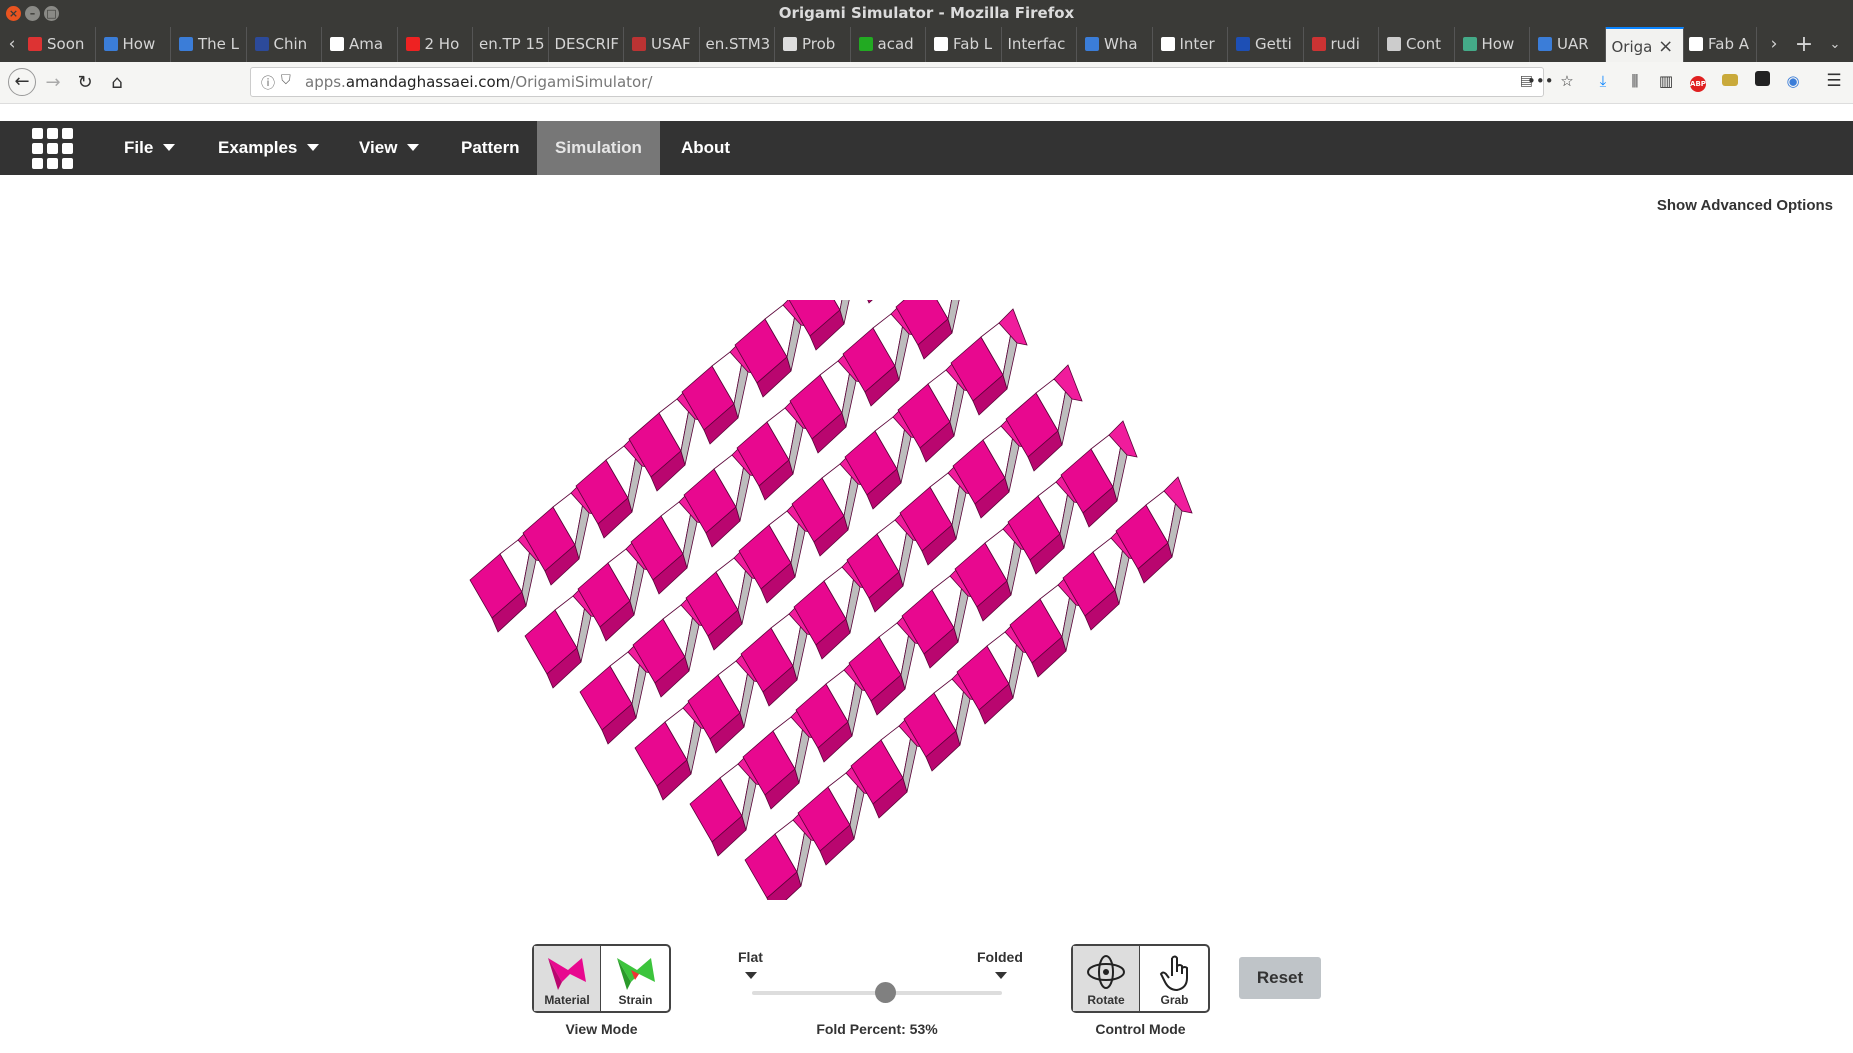  Describe the element at coordinates (58, 44) in the screenshot. I see `browser-tab: Soon` at that location.